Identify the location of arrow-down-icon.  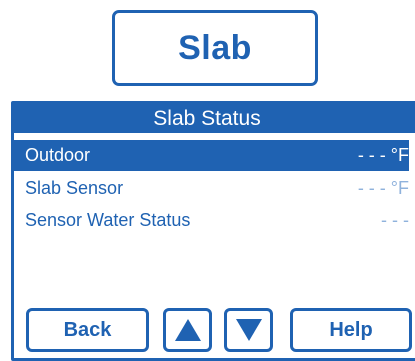
(248, 330).